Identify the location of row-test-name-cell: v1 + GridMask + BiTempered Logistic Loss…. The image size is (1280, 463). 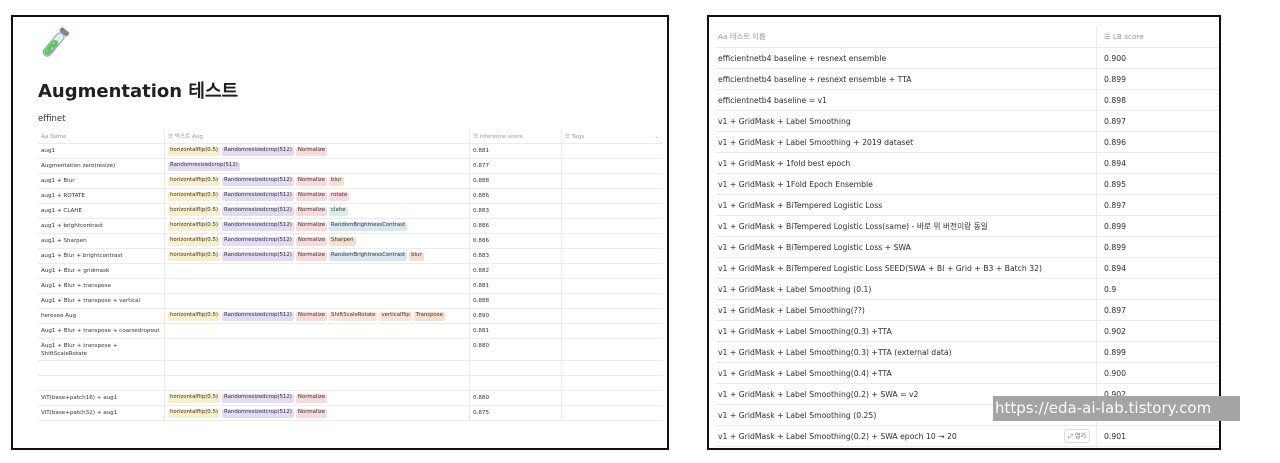
(906, 268).